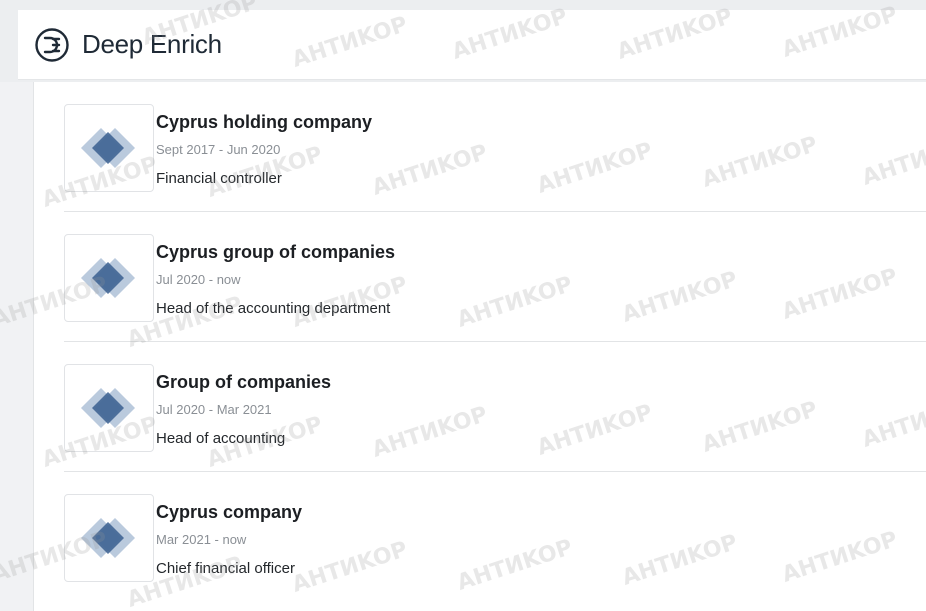  I want to click on employment-dates: Mar 2021 - now, so click(201, 539).